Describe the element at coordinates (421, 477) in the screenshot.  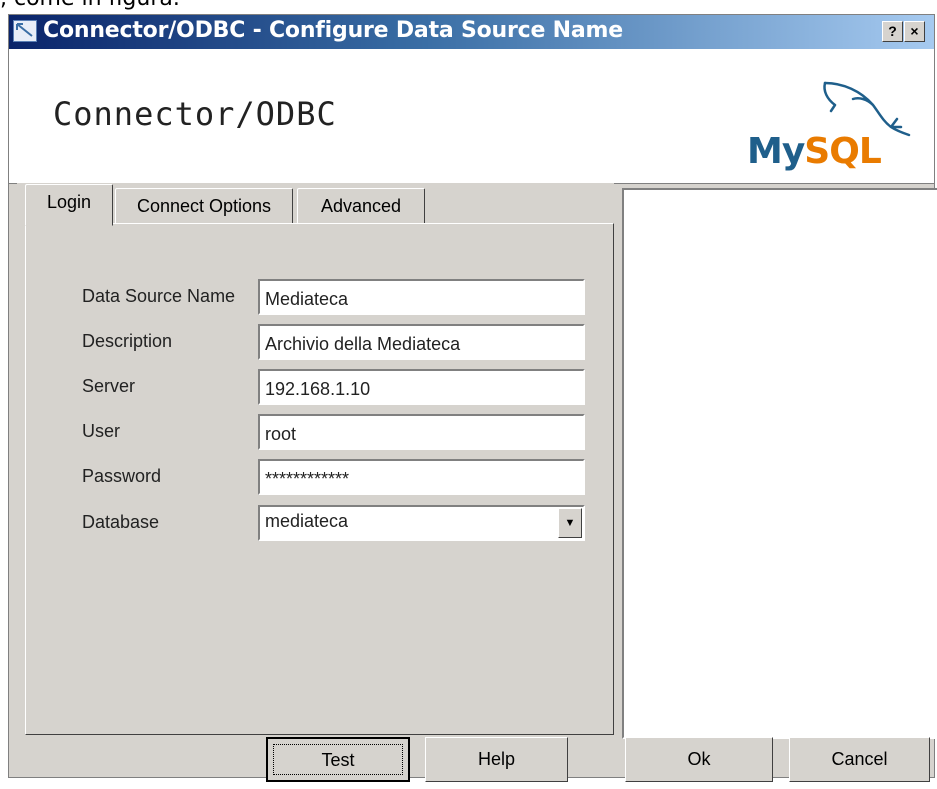
I see `password-input` at that location.